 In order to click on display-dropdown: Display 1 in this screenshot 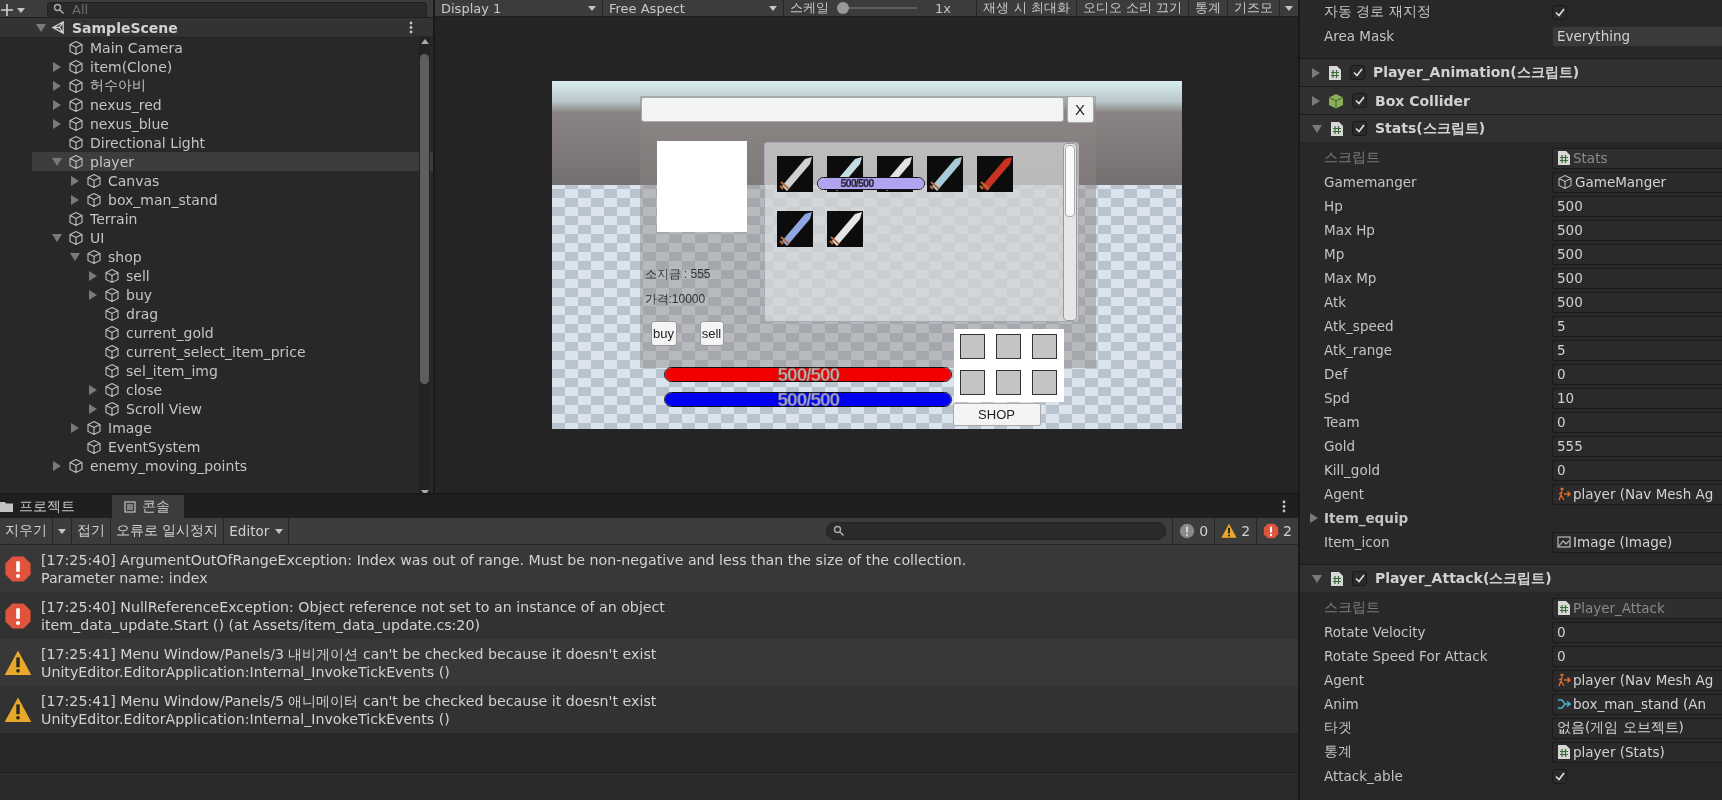, I will do `click(519, 8)`.